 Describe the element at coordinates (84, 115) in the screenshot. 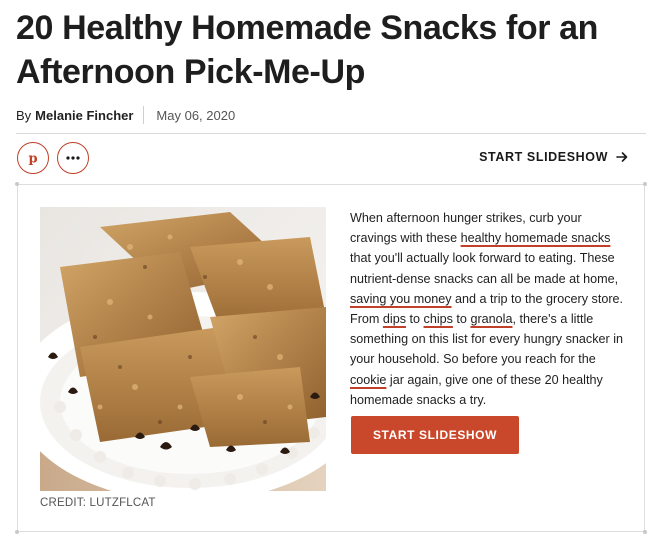

I see `author-name: Melanie Fincher` at that location.